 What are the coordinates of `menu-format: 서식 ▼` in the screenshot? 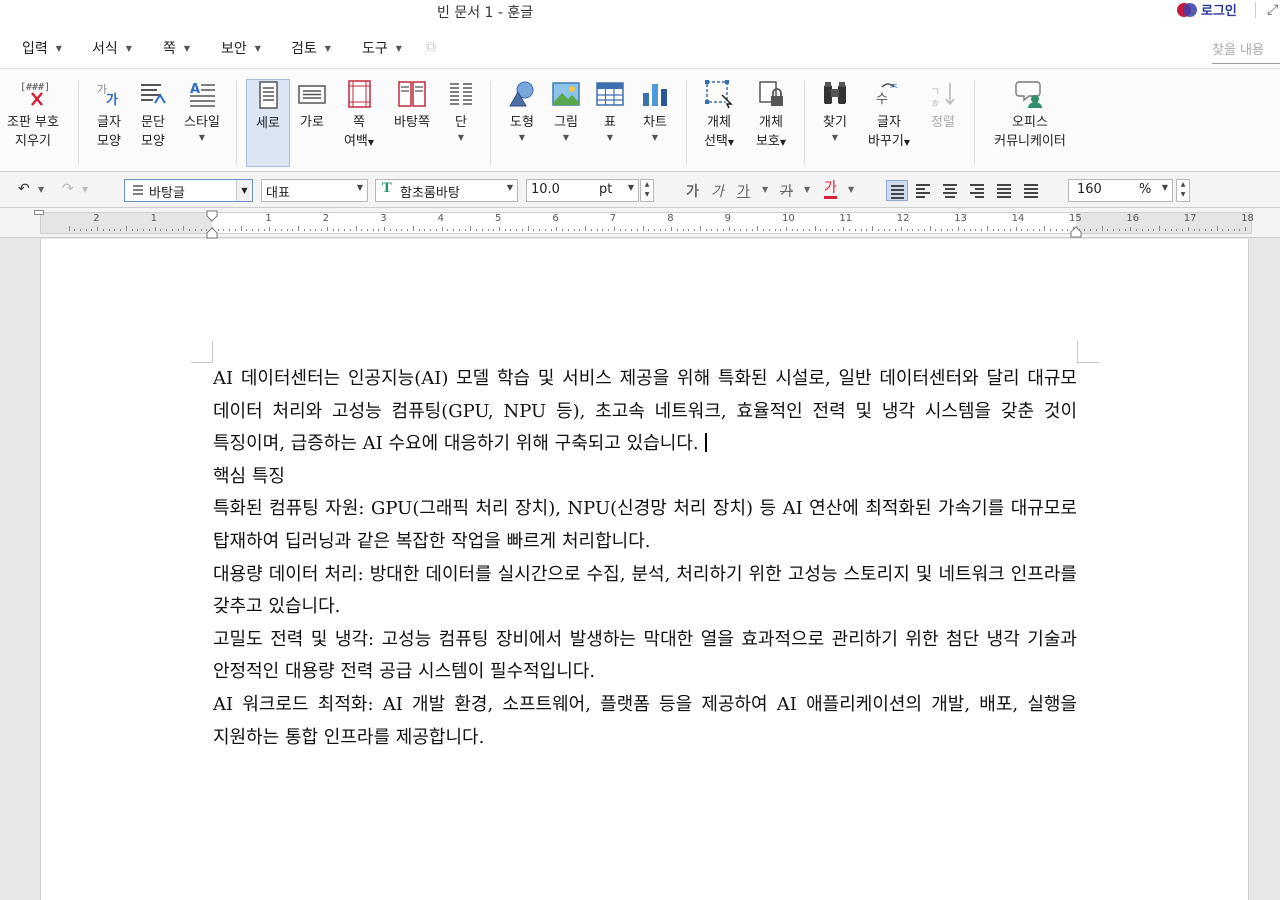 It's located at (112, 48).